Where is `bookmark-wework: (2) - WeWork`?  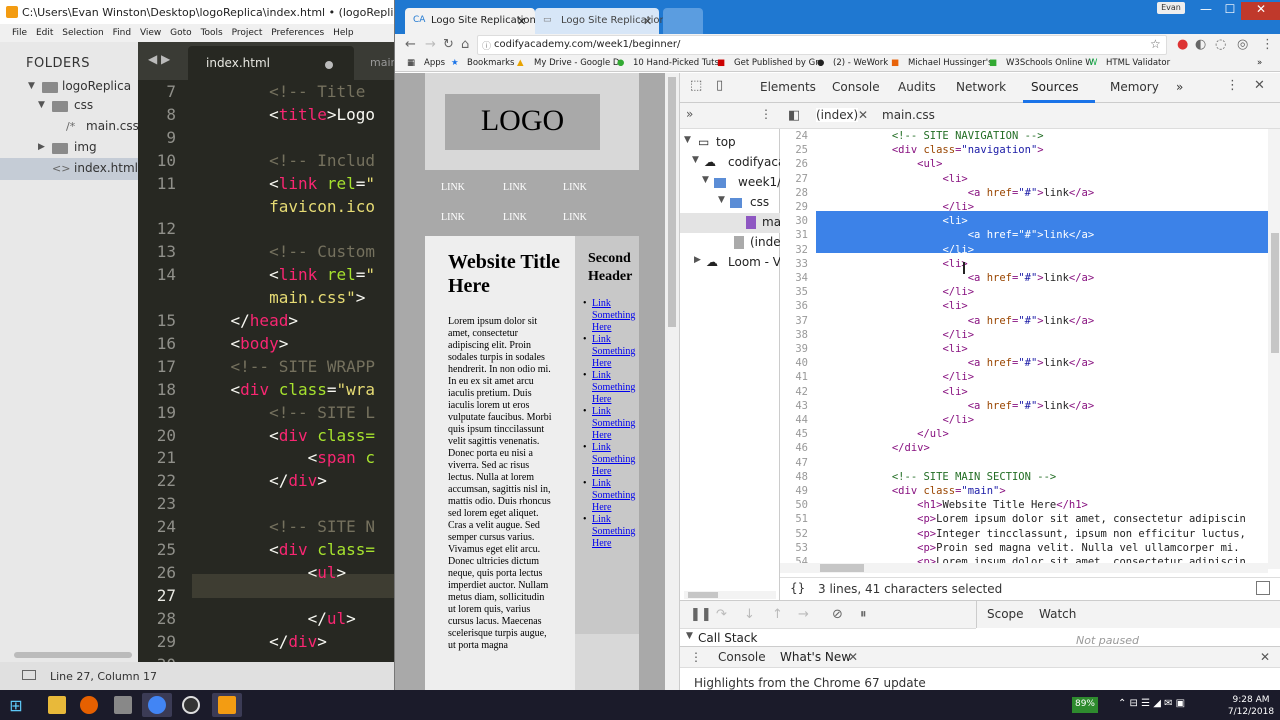
bookmark-wework: (2) - WeWork is located at coordinates (860, 63).